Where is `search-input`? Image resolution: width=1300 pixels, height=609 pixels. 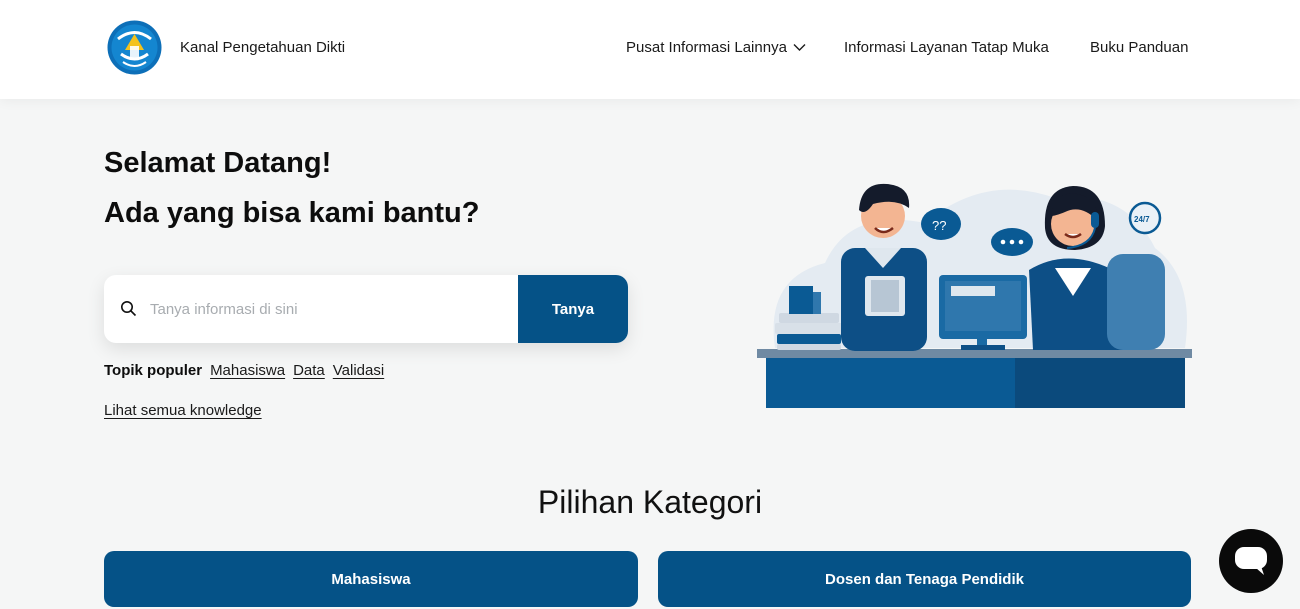
search-input is located at coordinates (333, 309).